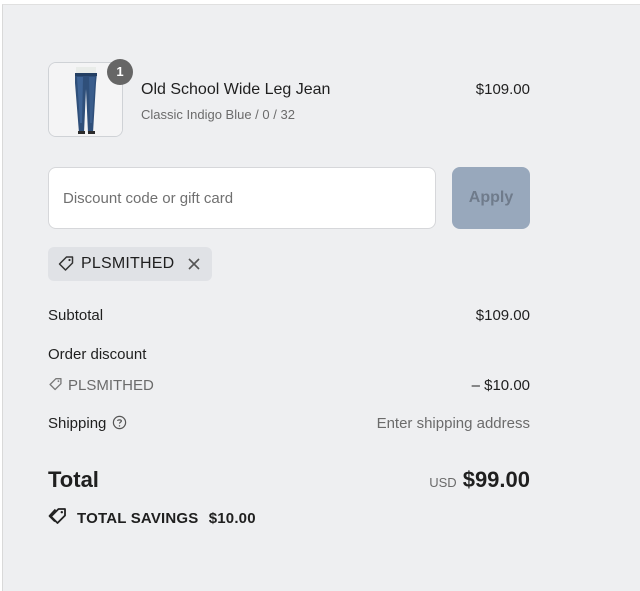  I want to click on total-label: Total, so click(73, 479).